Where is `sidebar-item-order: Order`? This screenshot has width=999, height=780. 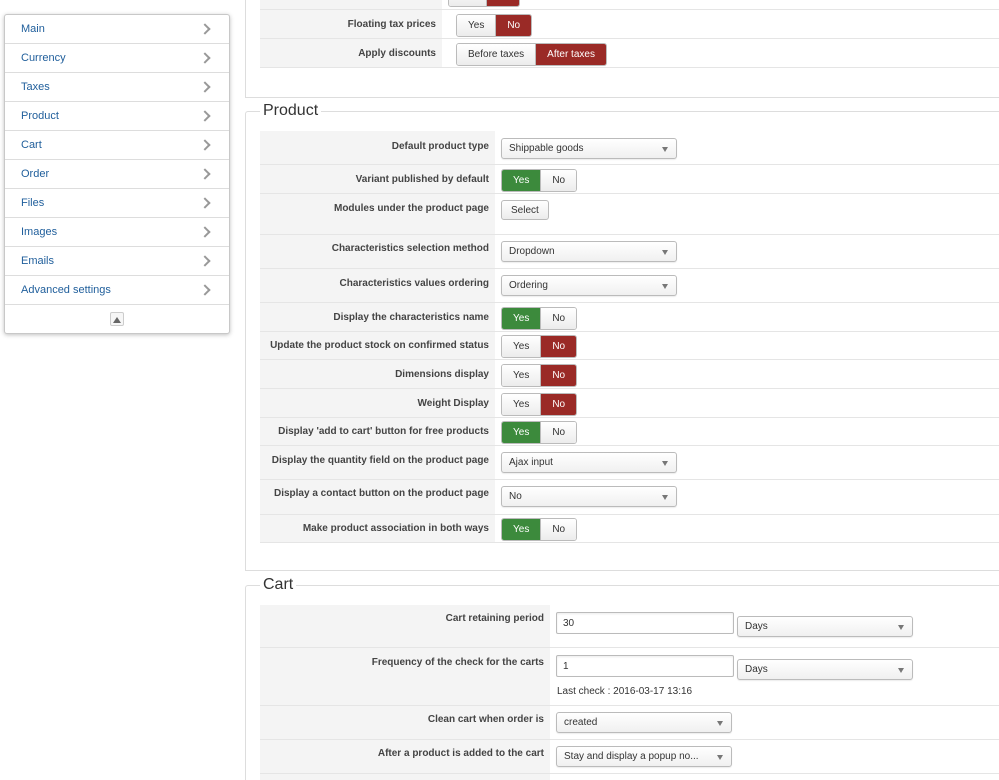
sidebar-item-order: Order is located at coordinates (117, 174).